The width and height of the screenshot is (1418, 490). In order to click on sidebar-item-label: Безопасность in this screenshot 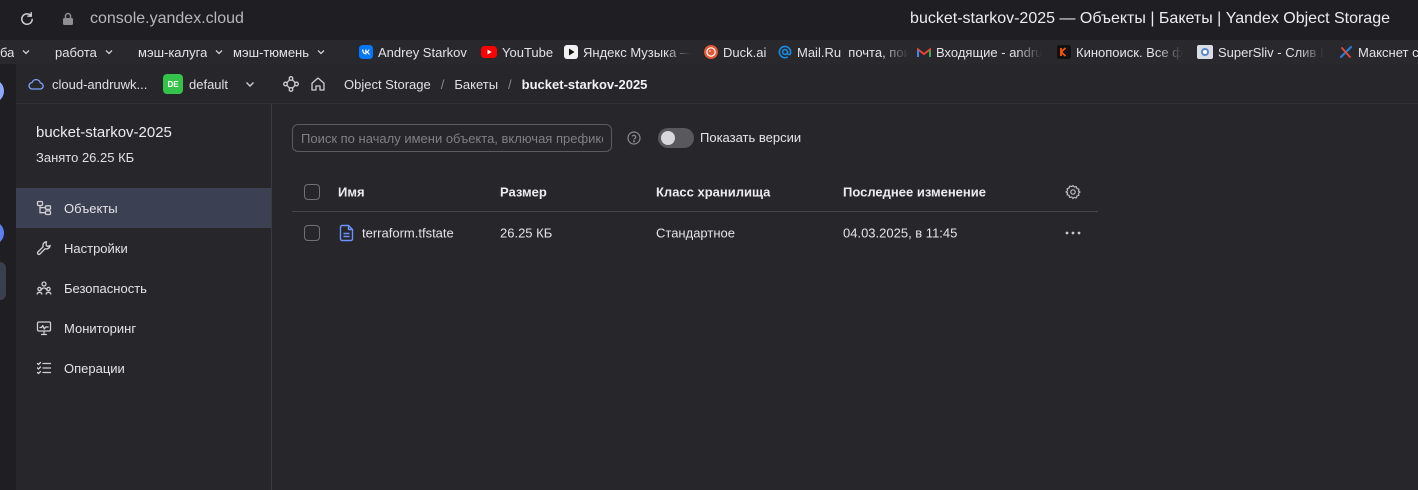, I will do `click(105, 288)`.